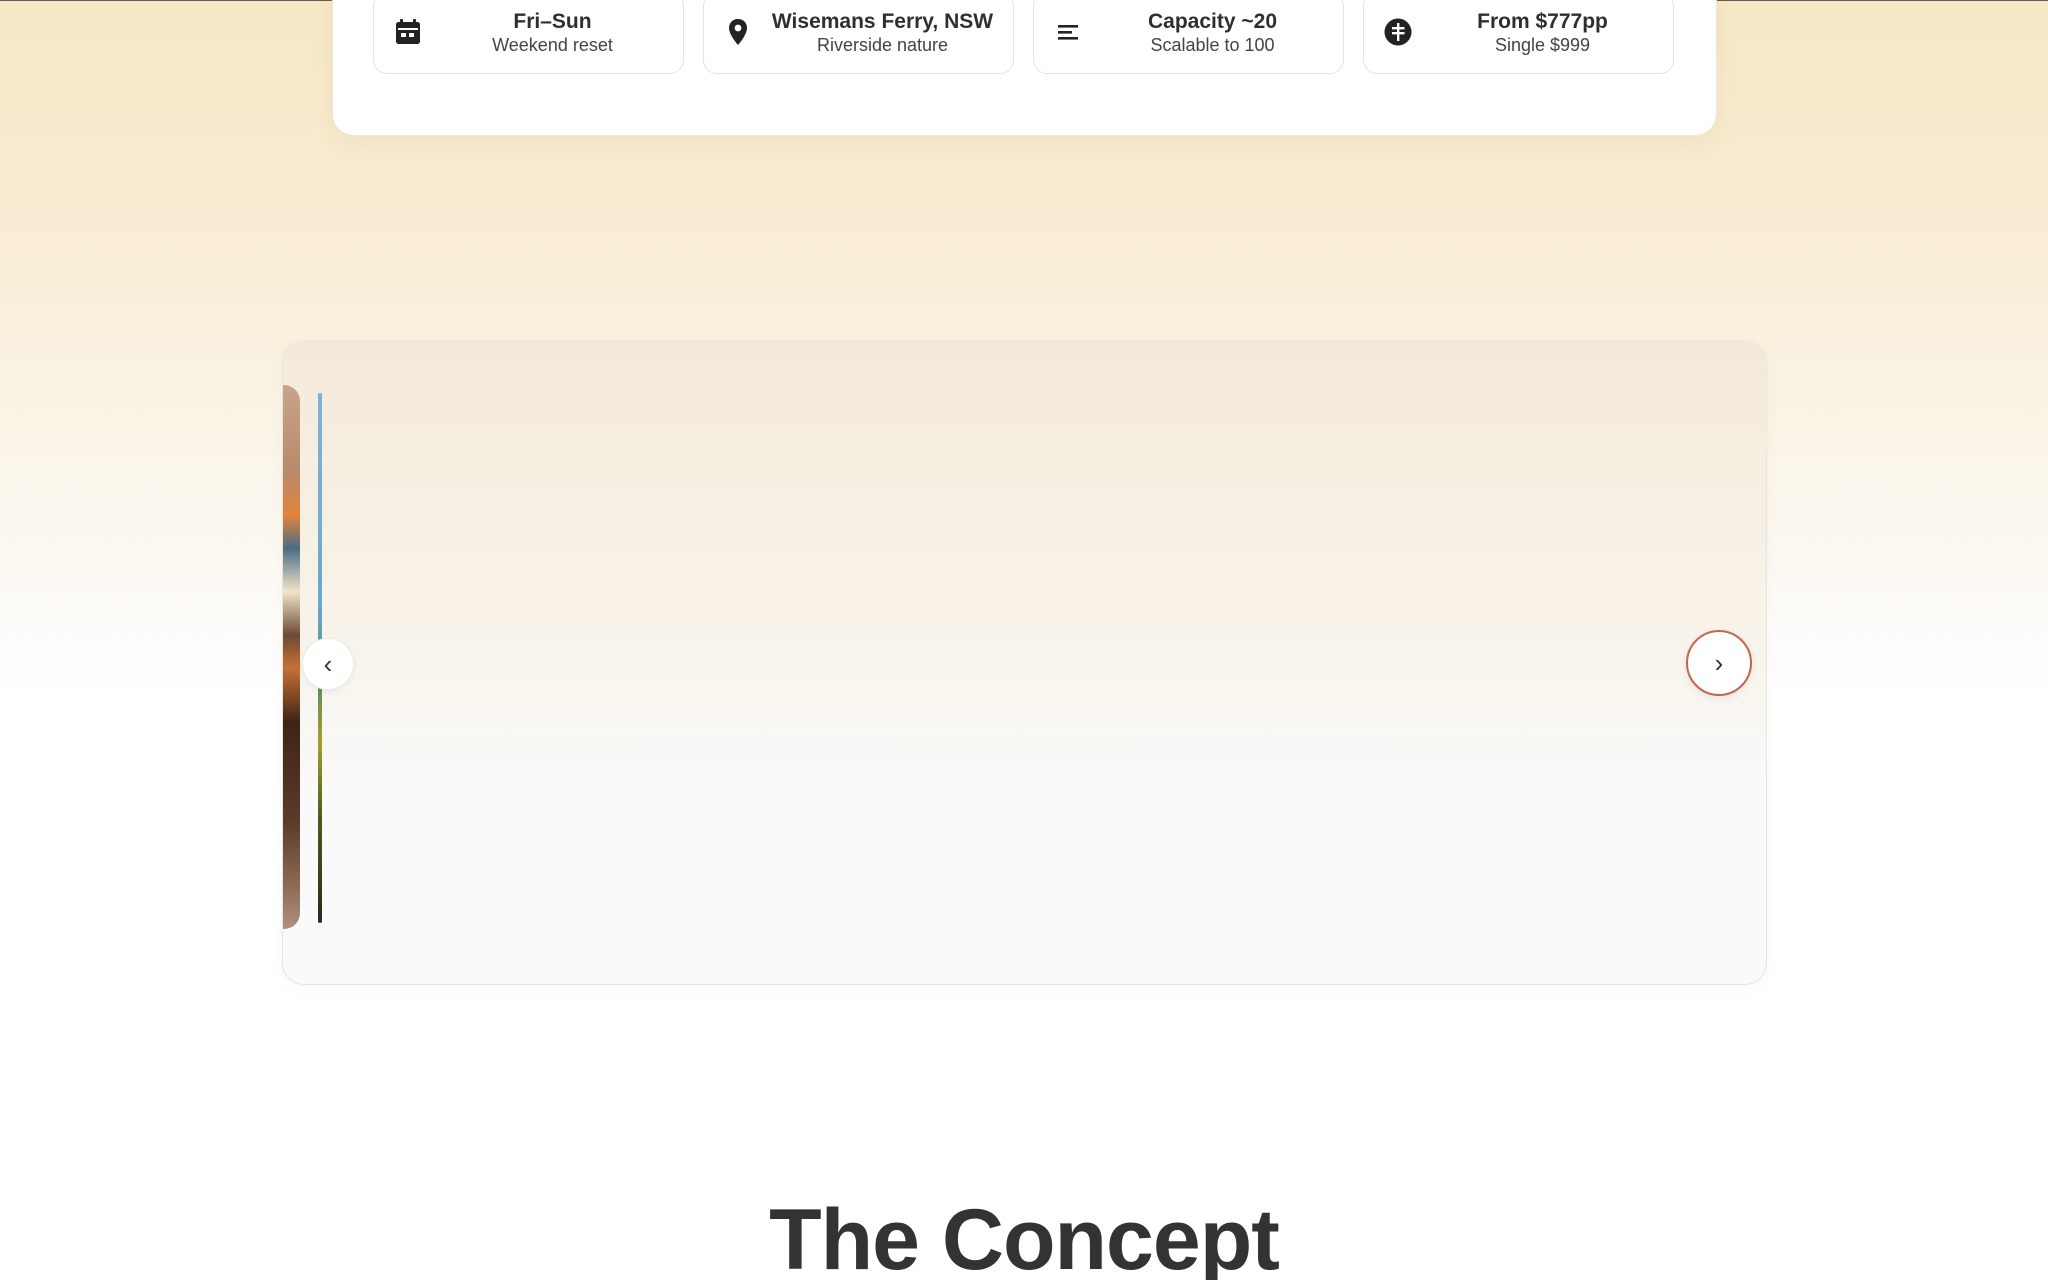 The width and height of the screenshot is (2048, 1280). Describe the element at coordinates (1024, 1236) in the screenshot. I see `concept-heading: The Concept` at that location.